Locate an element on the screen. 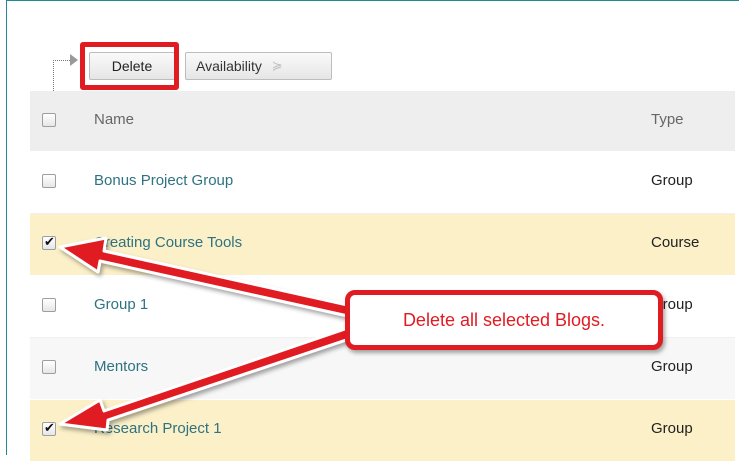  arrow-to-creating-course-tools is located at coordinates (206, 277).